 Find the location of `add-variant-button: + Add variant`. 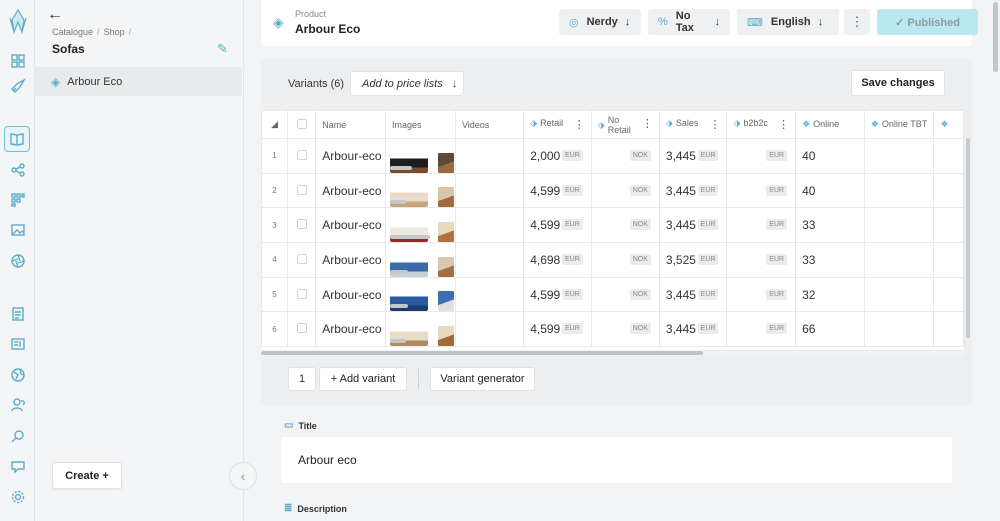

add-variant-button: + Add variant is located at coordinates (363, 379).